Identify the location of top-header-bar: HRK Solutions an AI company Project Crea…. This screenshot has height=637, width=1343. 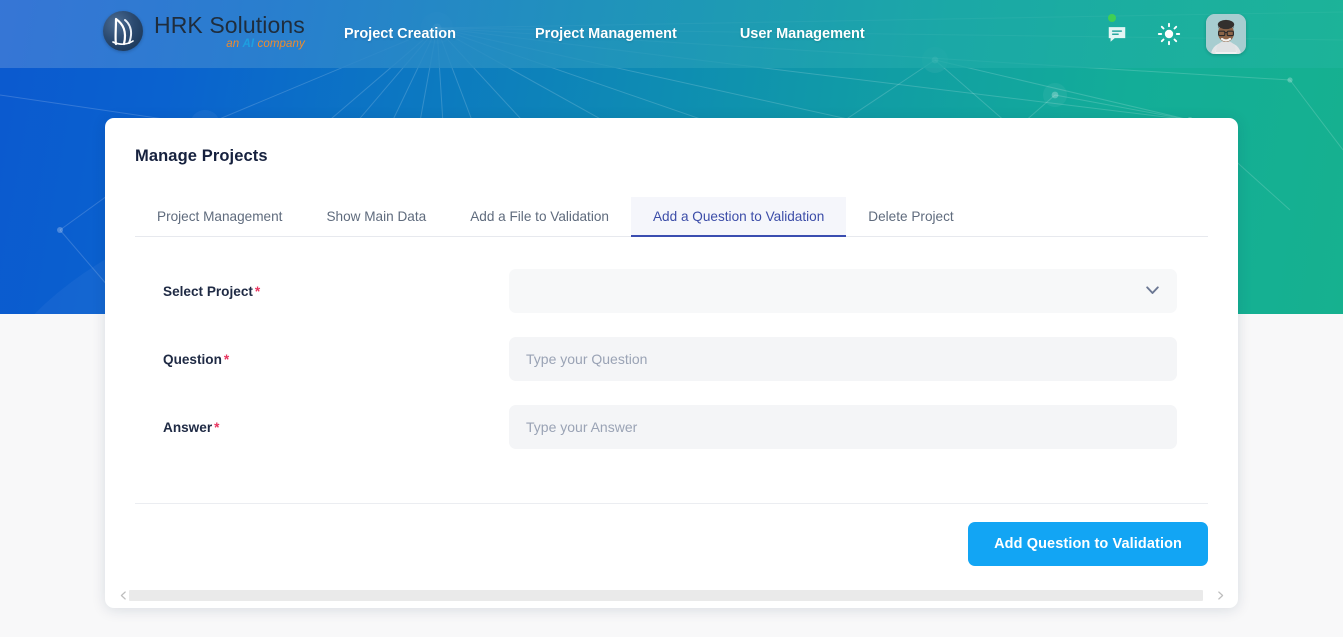
(671, 34).